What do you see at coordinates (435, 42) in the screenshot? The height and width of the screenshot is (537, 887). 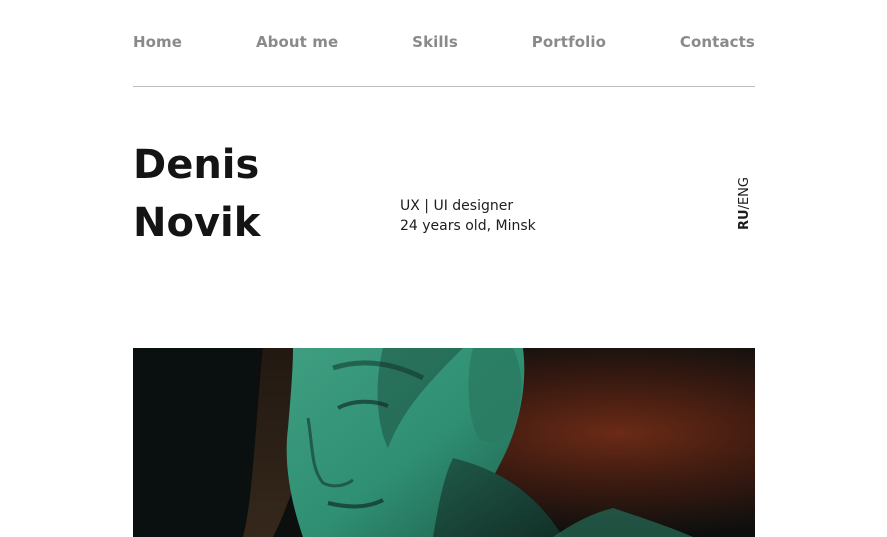 I see `nav-item-skills: Skills` at bounding box center [435, 42].